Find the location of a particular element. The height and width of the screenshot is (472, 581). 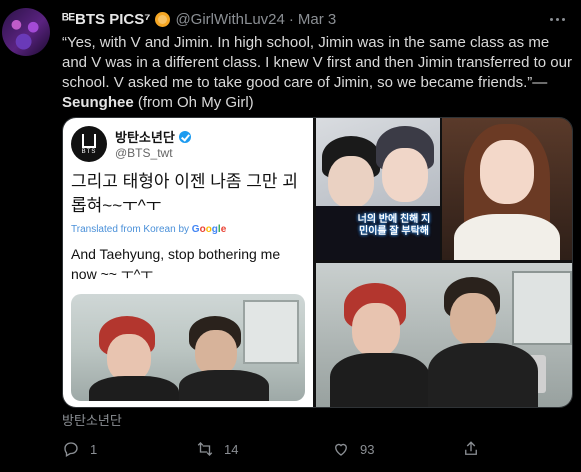

retweet-button: 14 is located at coordinates (217, 449).